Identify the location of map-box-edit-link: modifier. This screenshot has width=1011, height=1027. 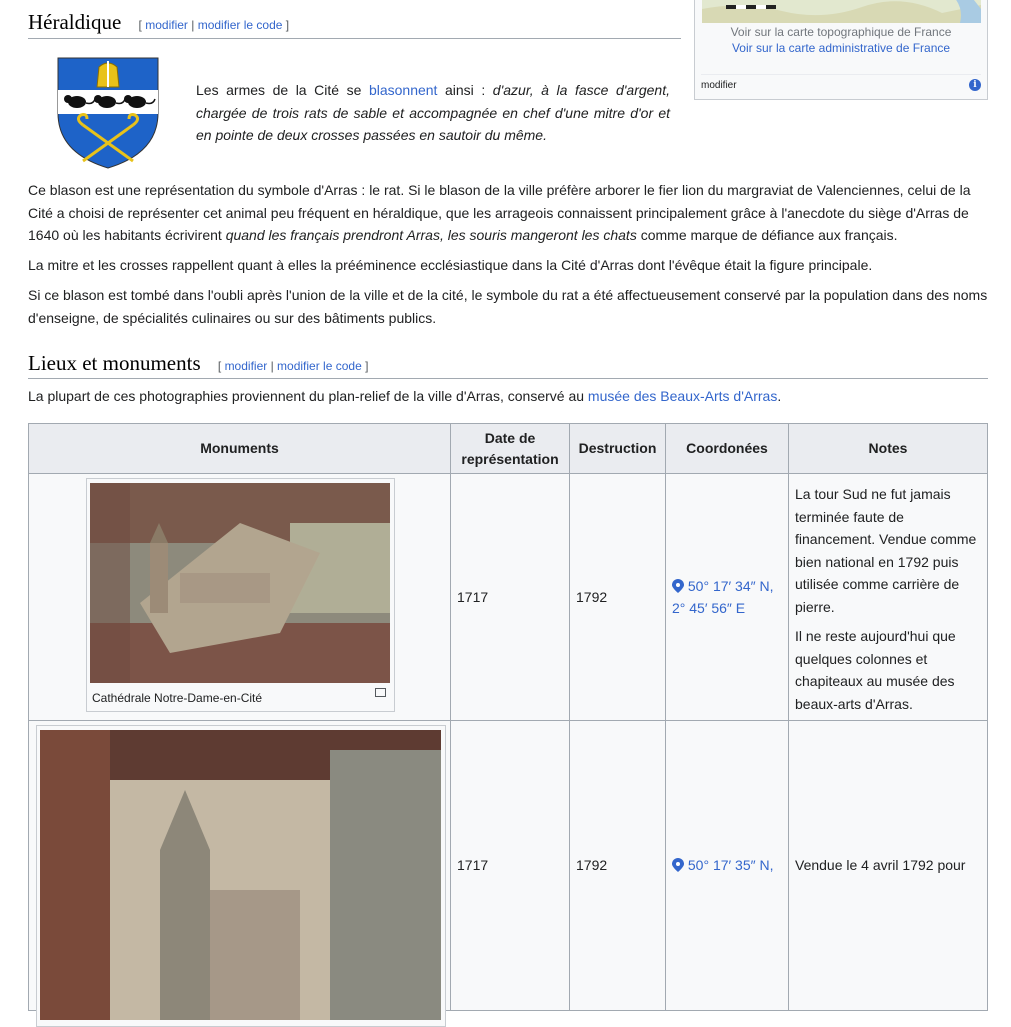
(719, 85).